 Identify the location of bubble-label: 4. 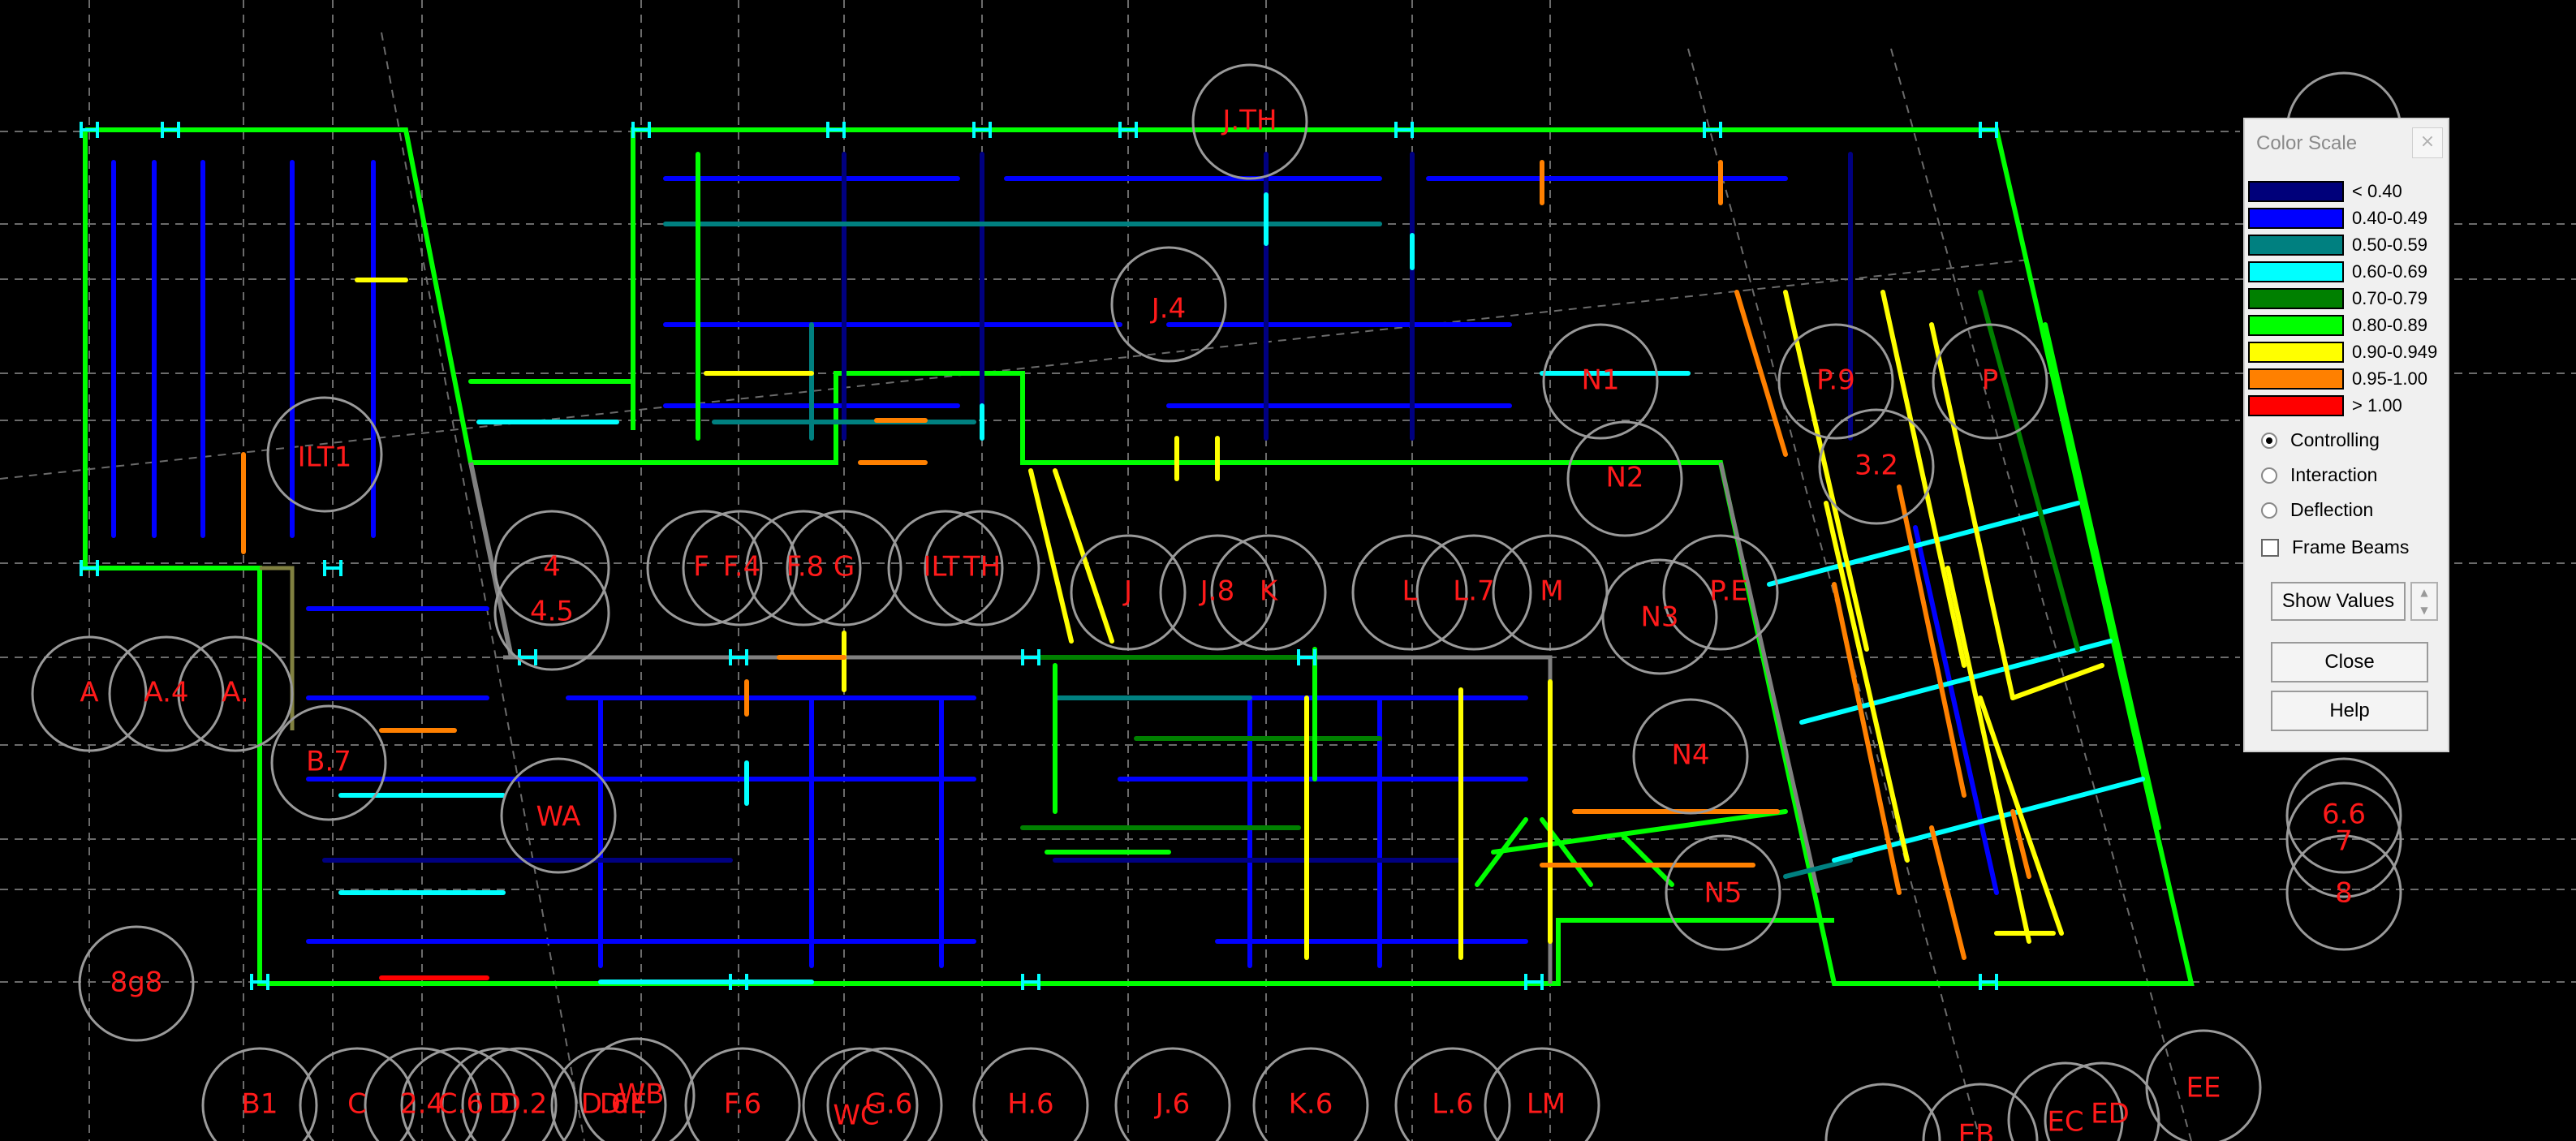
(552, 567).